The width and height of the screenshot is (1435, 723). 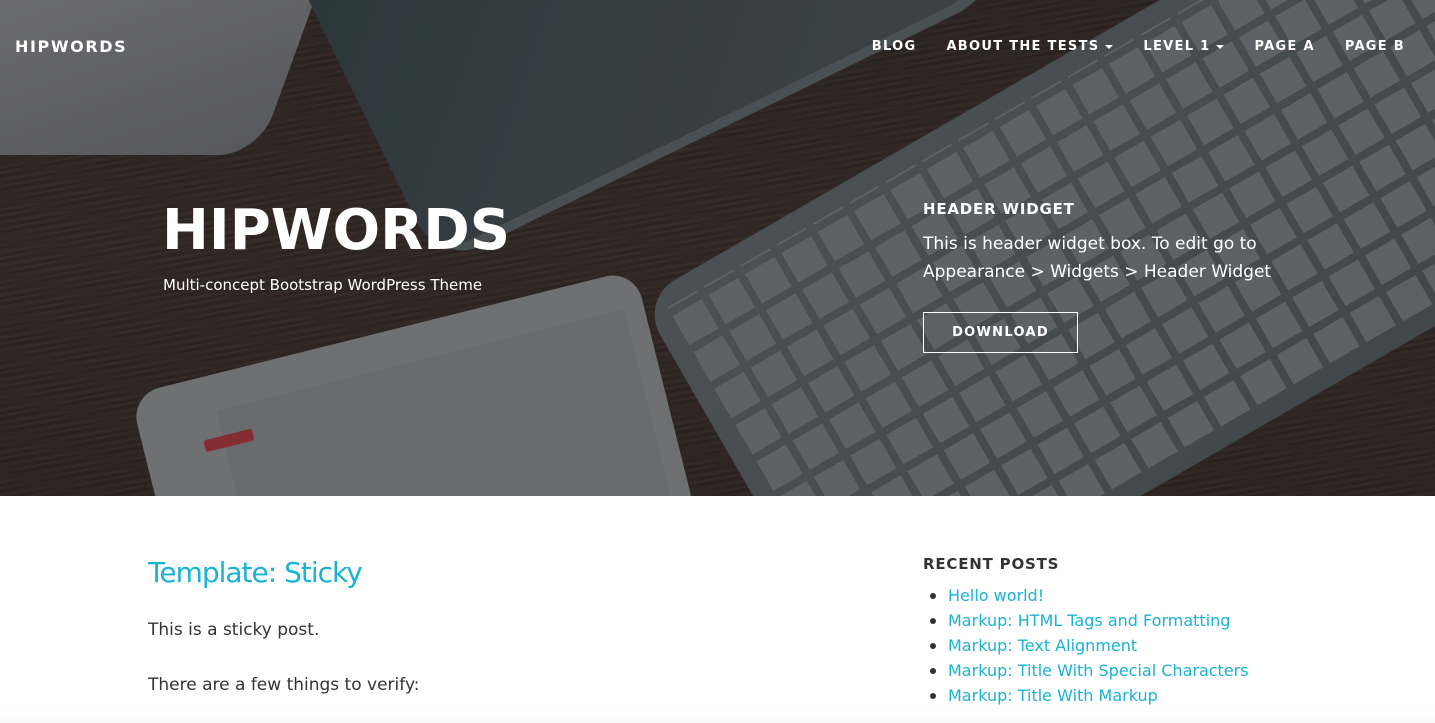 I want to click on nav-item-level-1: LEVEL 1, so click(x=1184, y=46).